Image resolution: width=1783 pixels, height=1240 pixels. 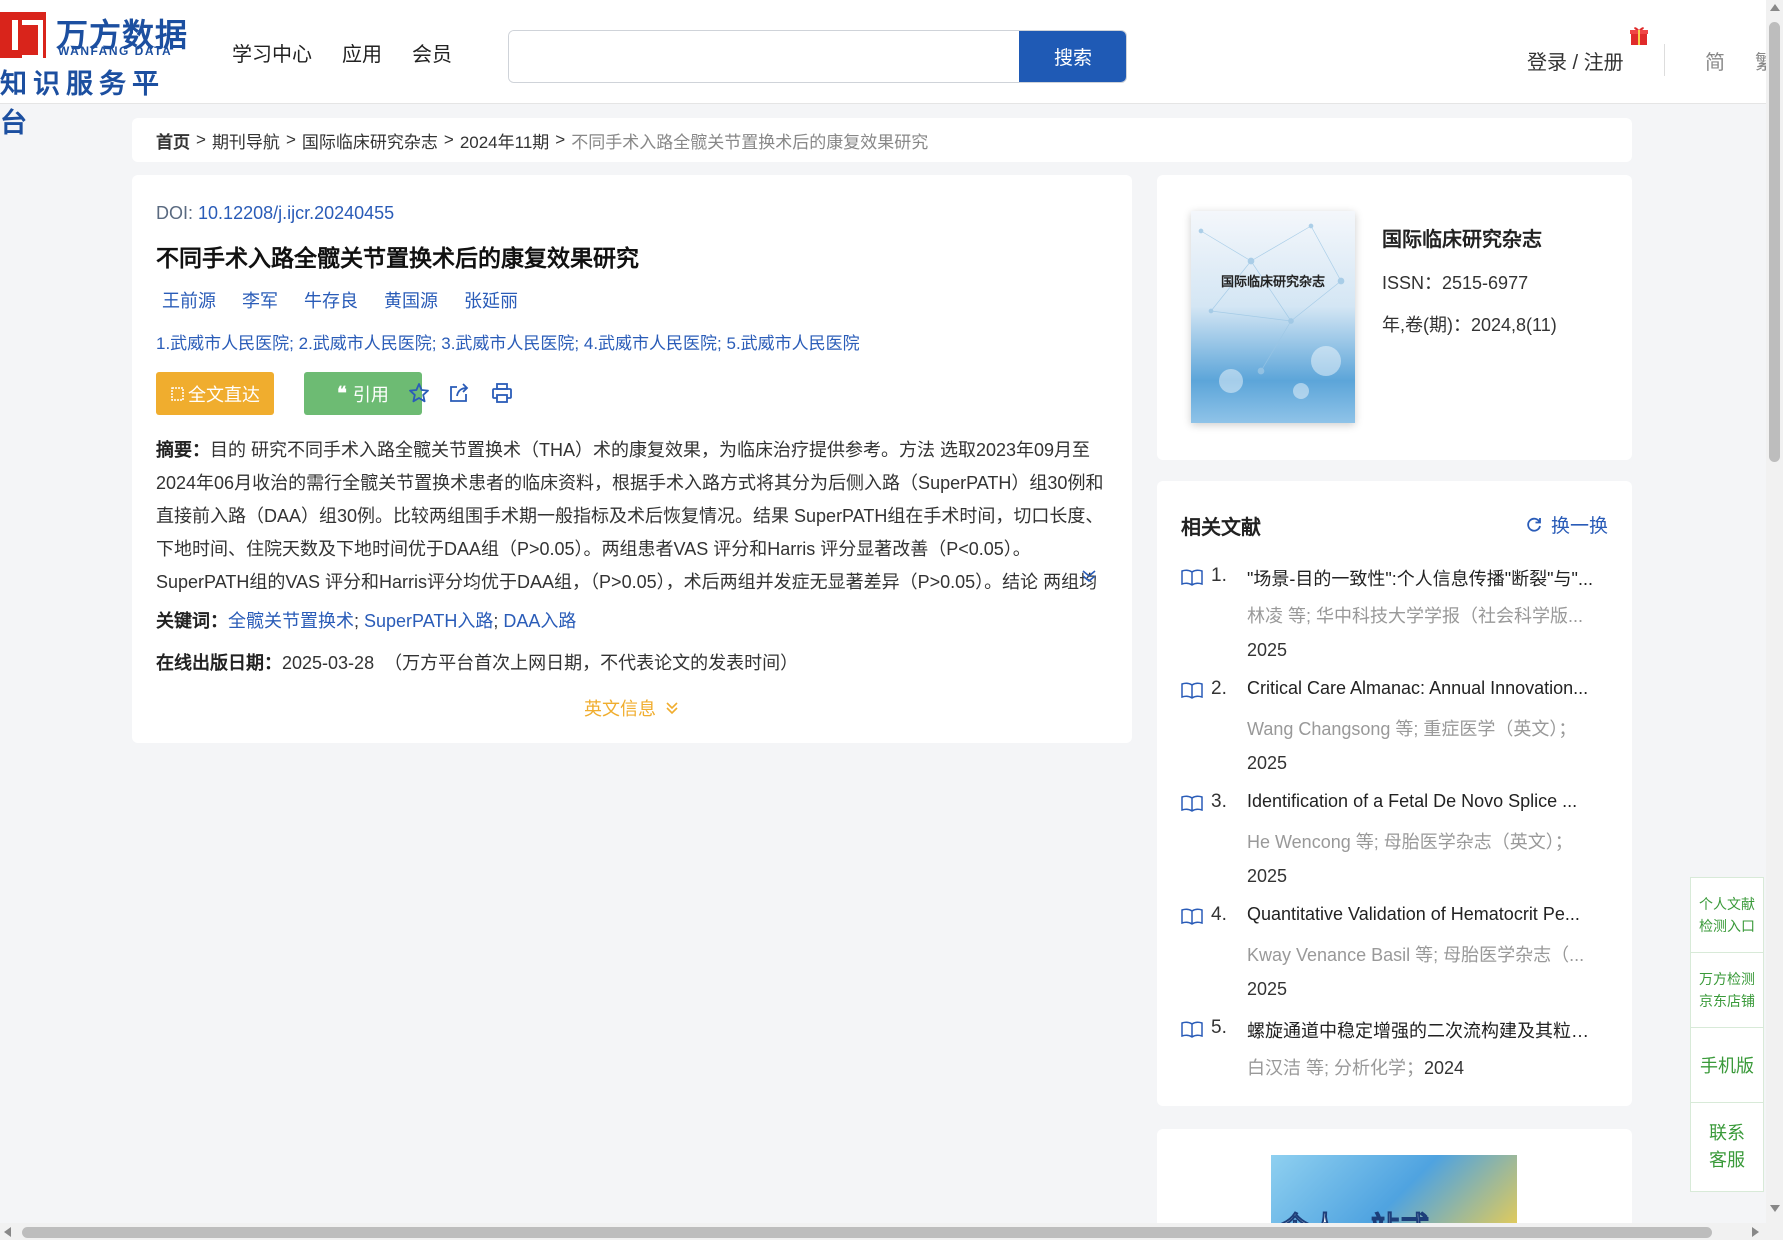 What do you see at coordinates (7, 1232) in the screenshot?
I see `scroll-left-icon` at bounding box center [7, 1232].